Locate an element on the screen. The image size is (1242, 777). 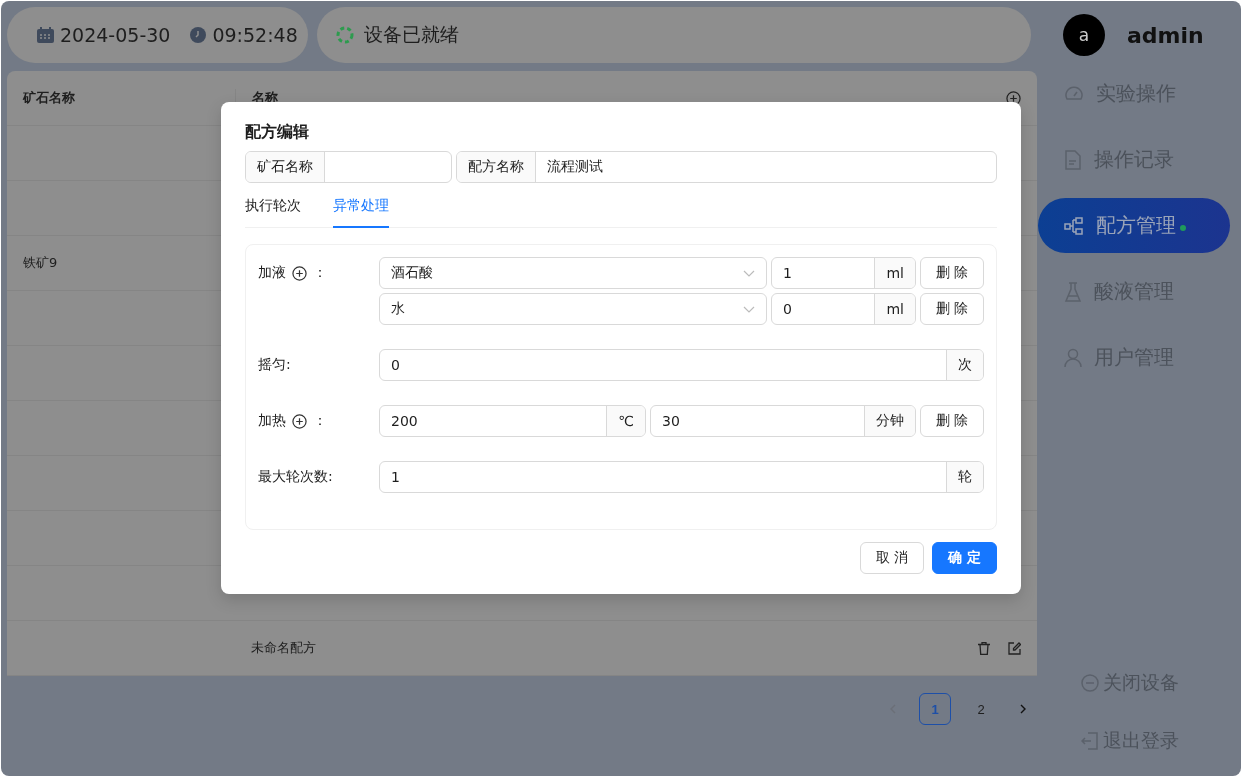
number-field: 1 轮 is located at coordinates (681, 477).